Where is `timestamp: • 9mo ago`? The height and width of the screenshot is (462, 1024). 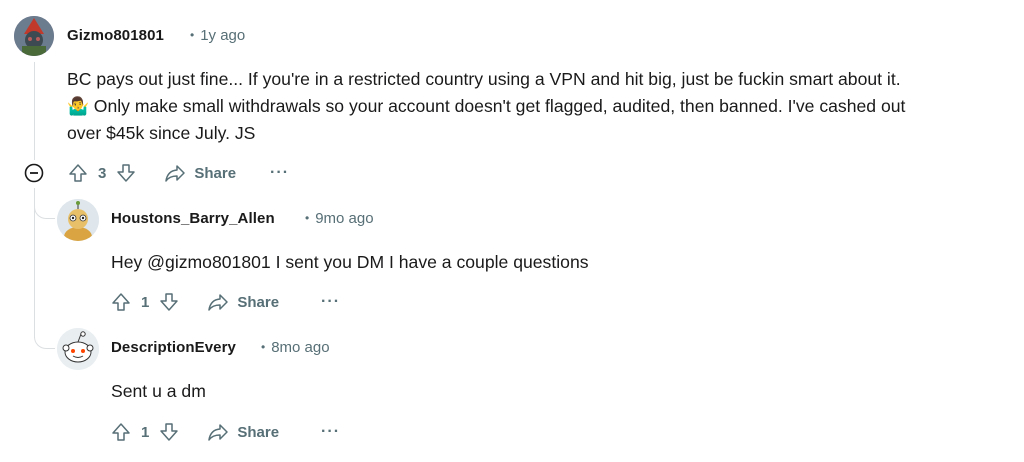 timestamp: • 9mo ago is located at coordinates (339, 218).